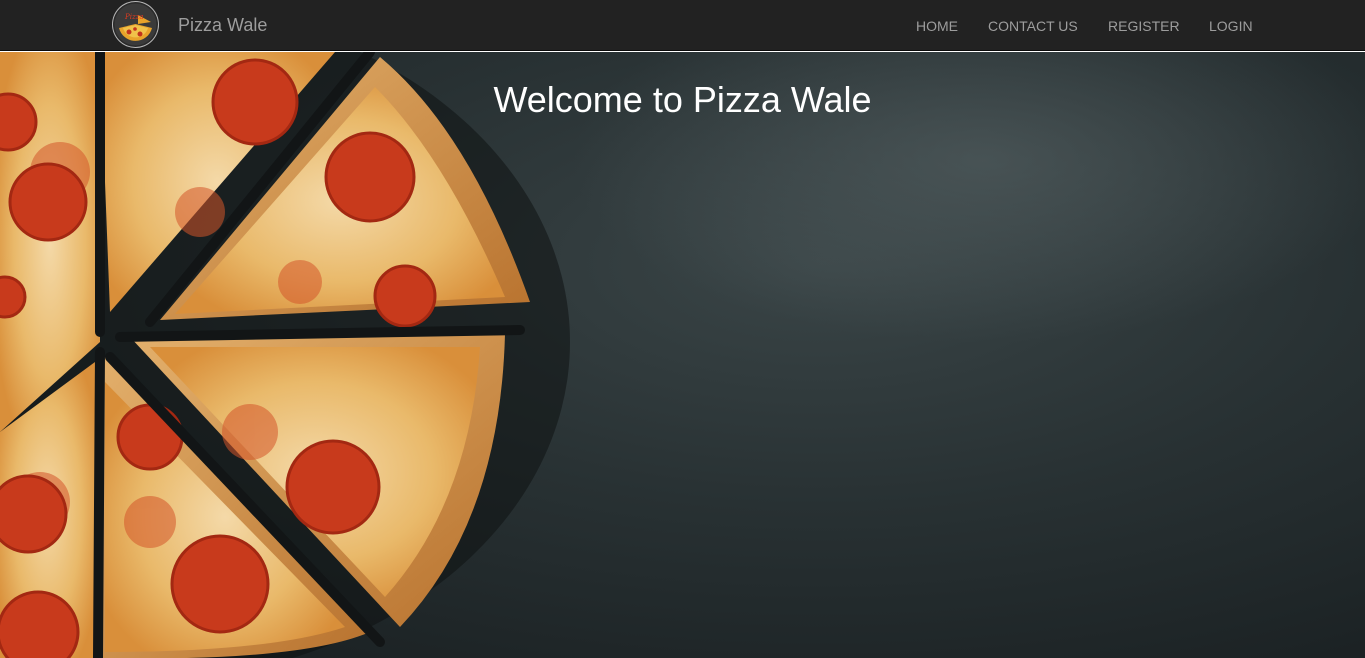  I want to click on brand-name-link: Pizza Wale, so click(222, 25).